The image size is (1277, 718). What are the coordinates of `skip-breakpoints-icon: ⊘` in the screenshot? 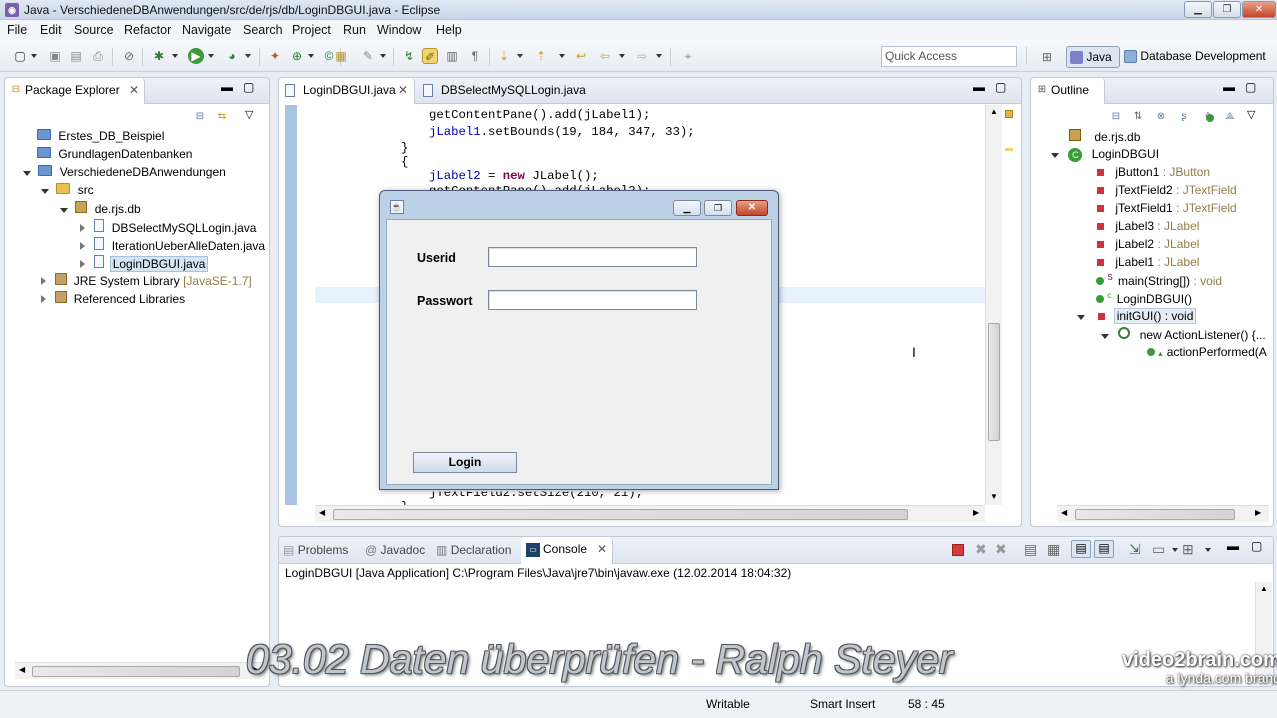 It's located at (129, 56).